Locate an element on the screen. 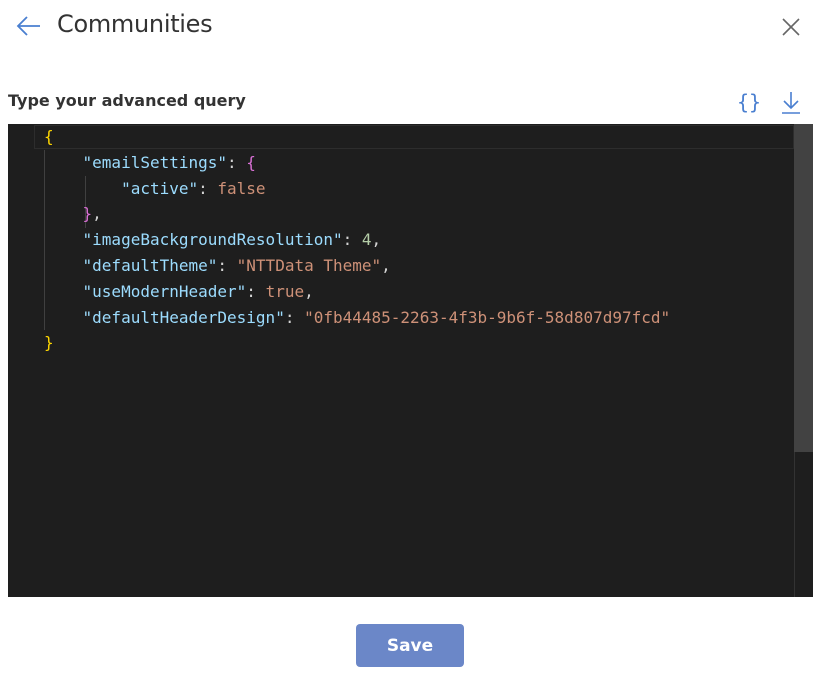 Image resolution: width=826 pixels, height=675 pixels. vertical-scrollbar-thumb is located at coordinates (803, 288).